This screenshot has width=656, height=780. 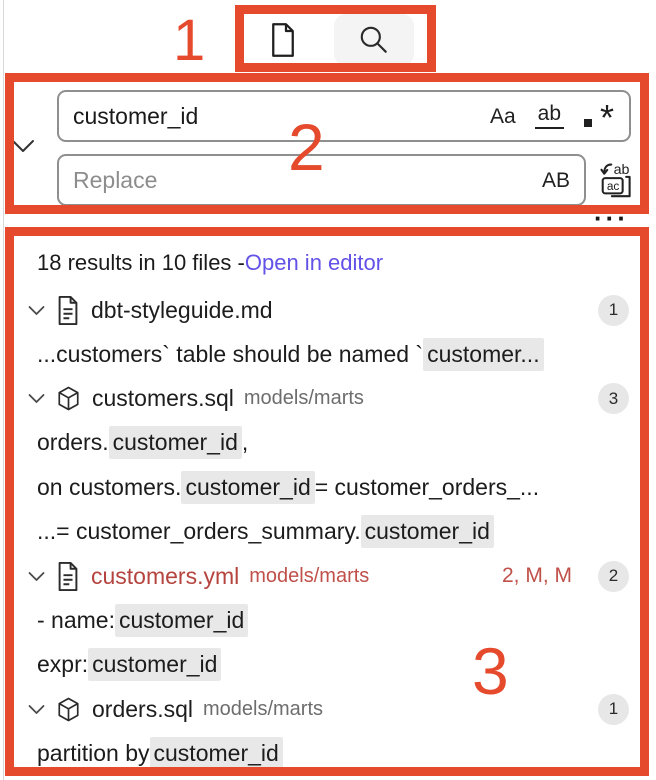 I want to click on replace-options: AB, so click(x=563, y=180).